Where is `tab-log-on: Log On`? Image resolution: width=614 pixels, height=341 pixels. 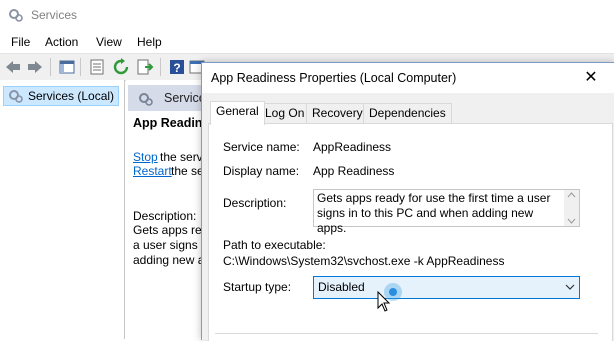
tab-log-on: Log On is located at coordinates (285, 113).